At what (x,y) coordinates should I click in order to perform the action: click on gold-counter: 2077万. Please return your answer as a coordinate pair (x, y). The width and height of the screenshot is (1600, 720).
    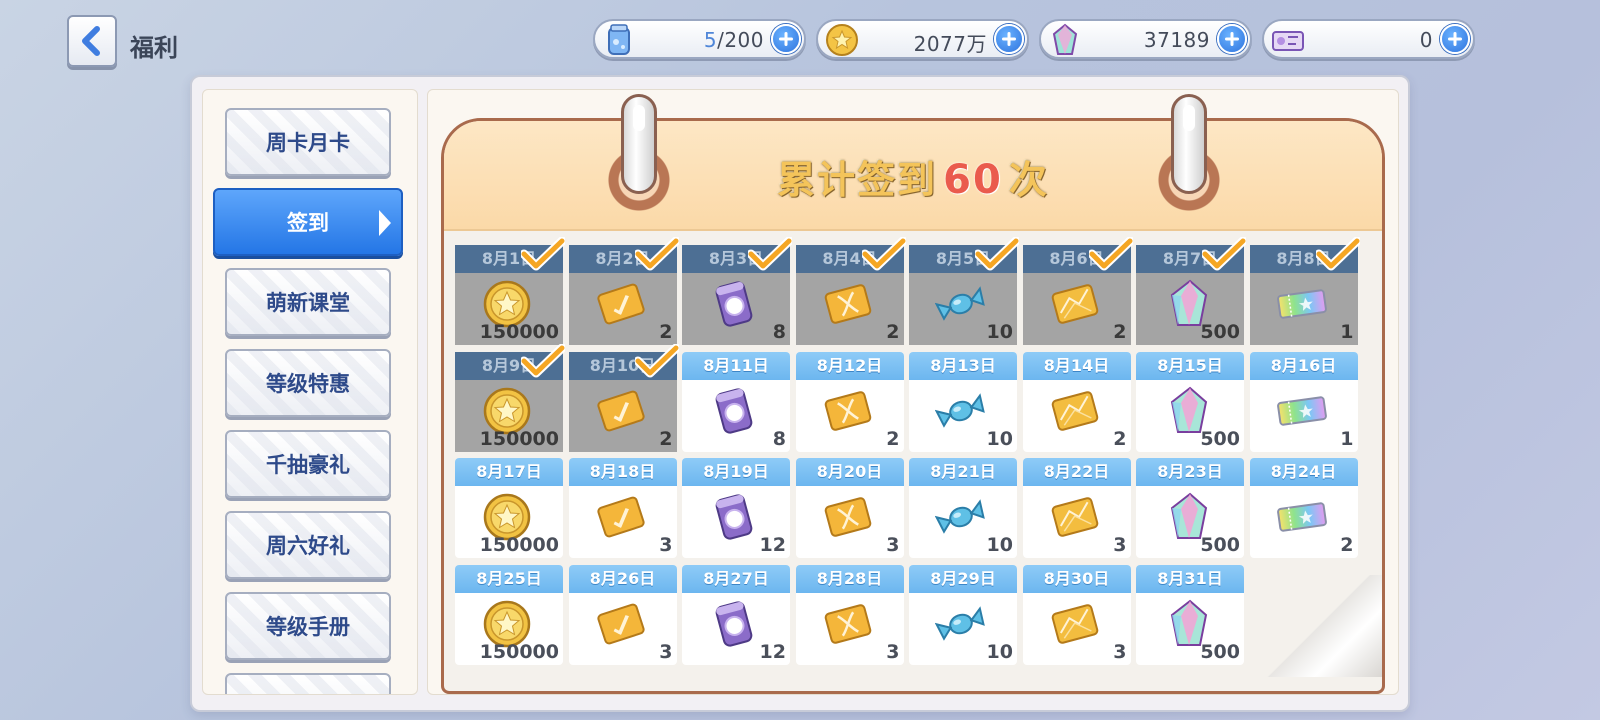
    Looking at the image, I should click on (922, 39).